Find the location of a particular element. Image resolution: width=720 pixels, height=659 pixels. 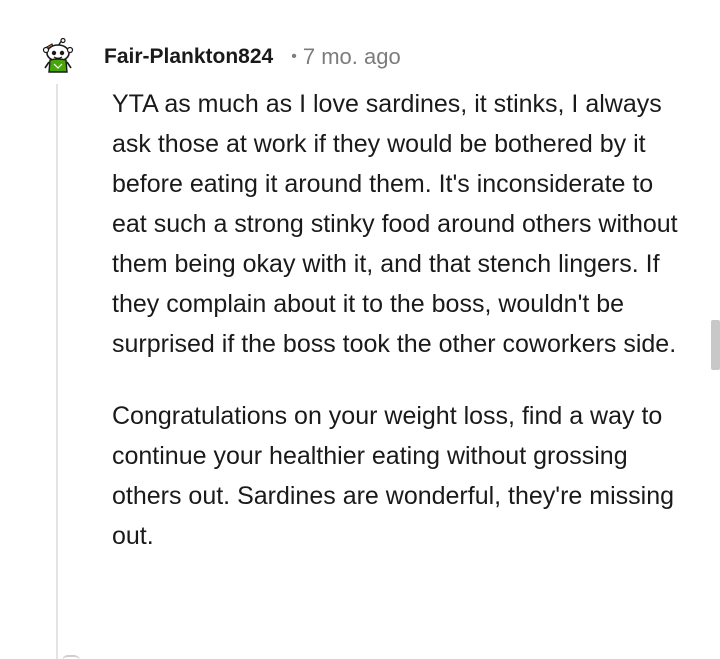

scrollbar-thumb is located at coordinates (715, 345).